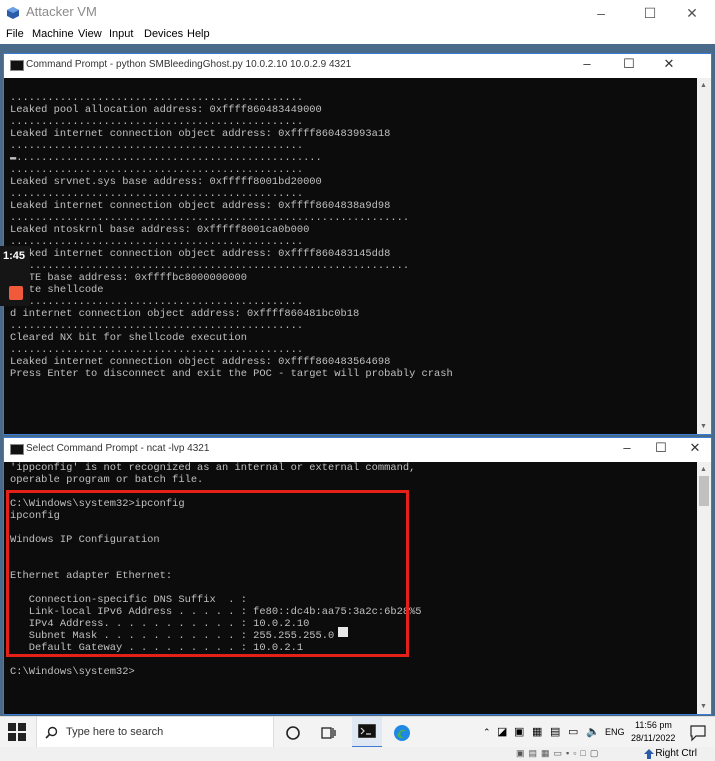  What do you see at coordinates (519, 731) in the screenshot?
I see `network-adapter-icon: ▣` at bounding box center [519, 731].